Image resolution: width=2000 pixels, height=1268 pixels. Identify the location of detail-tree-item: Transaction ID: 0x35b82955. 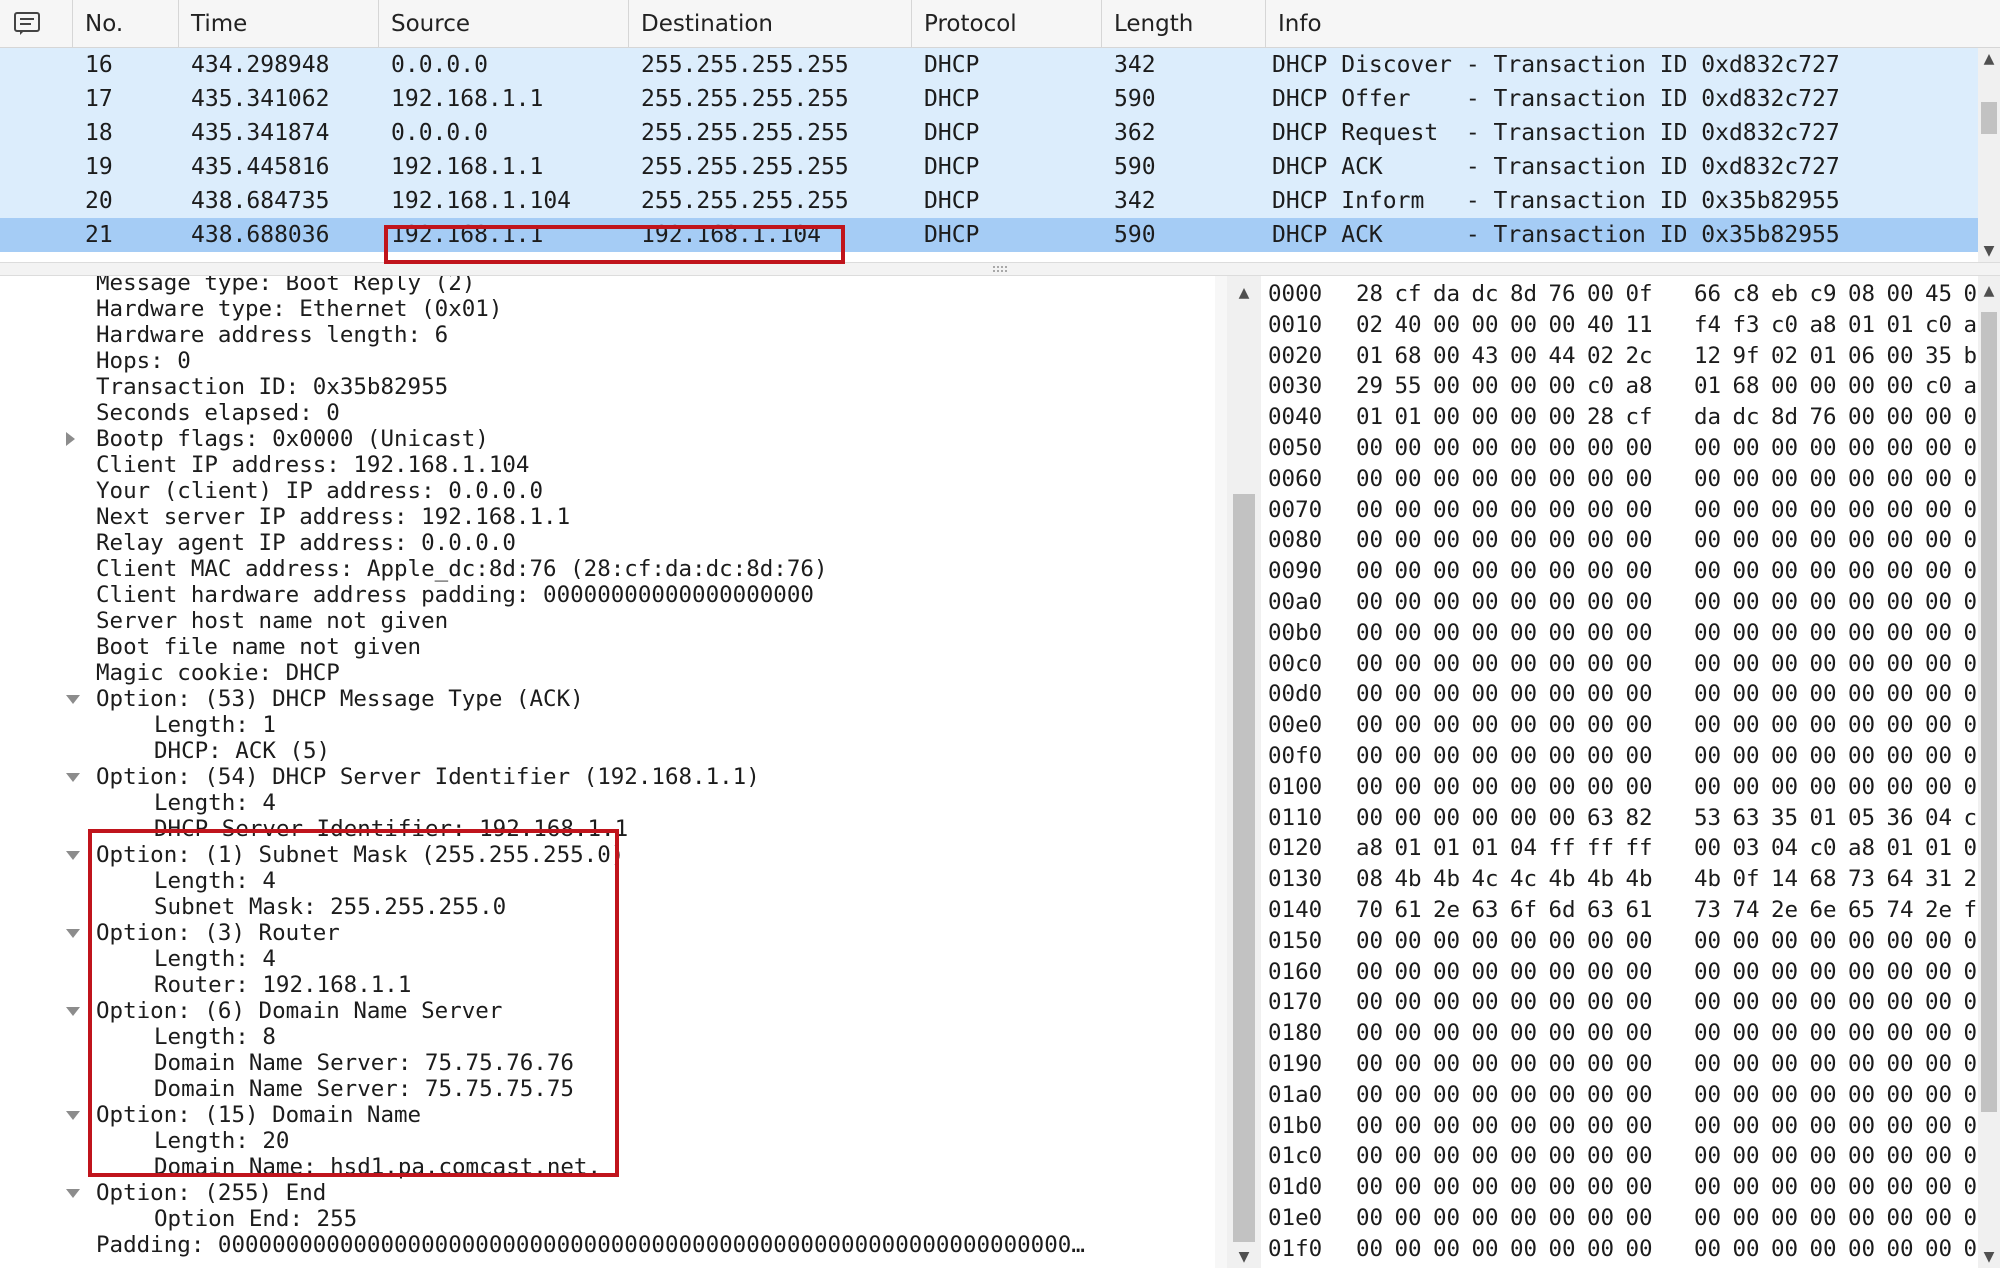
(272, 387).